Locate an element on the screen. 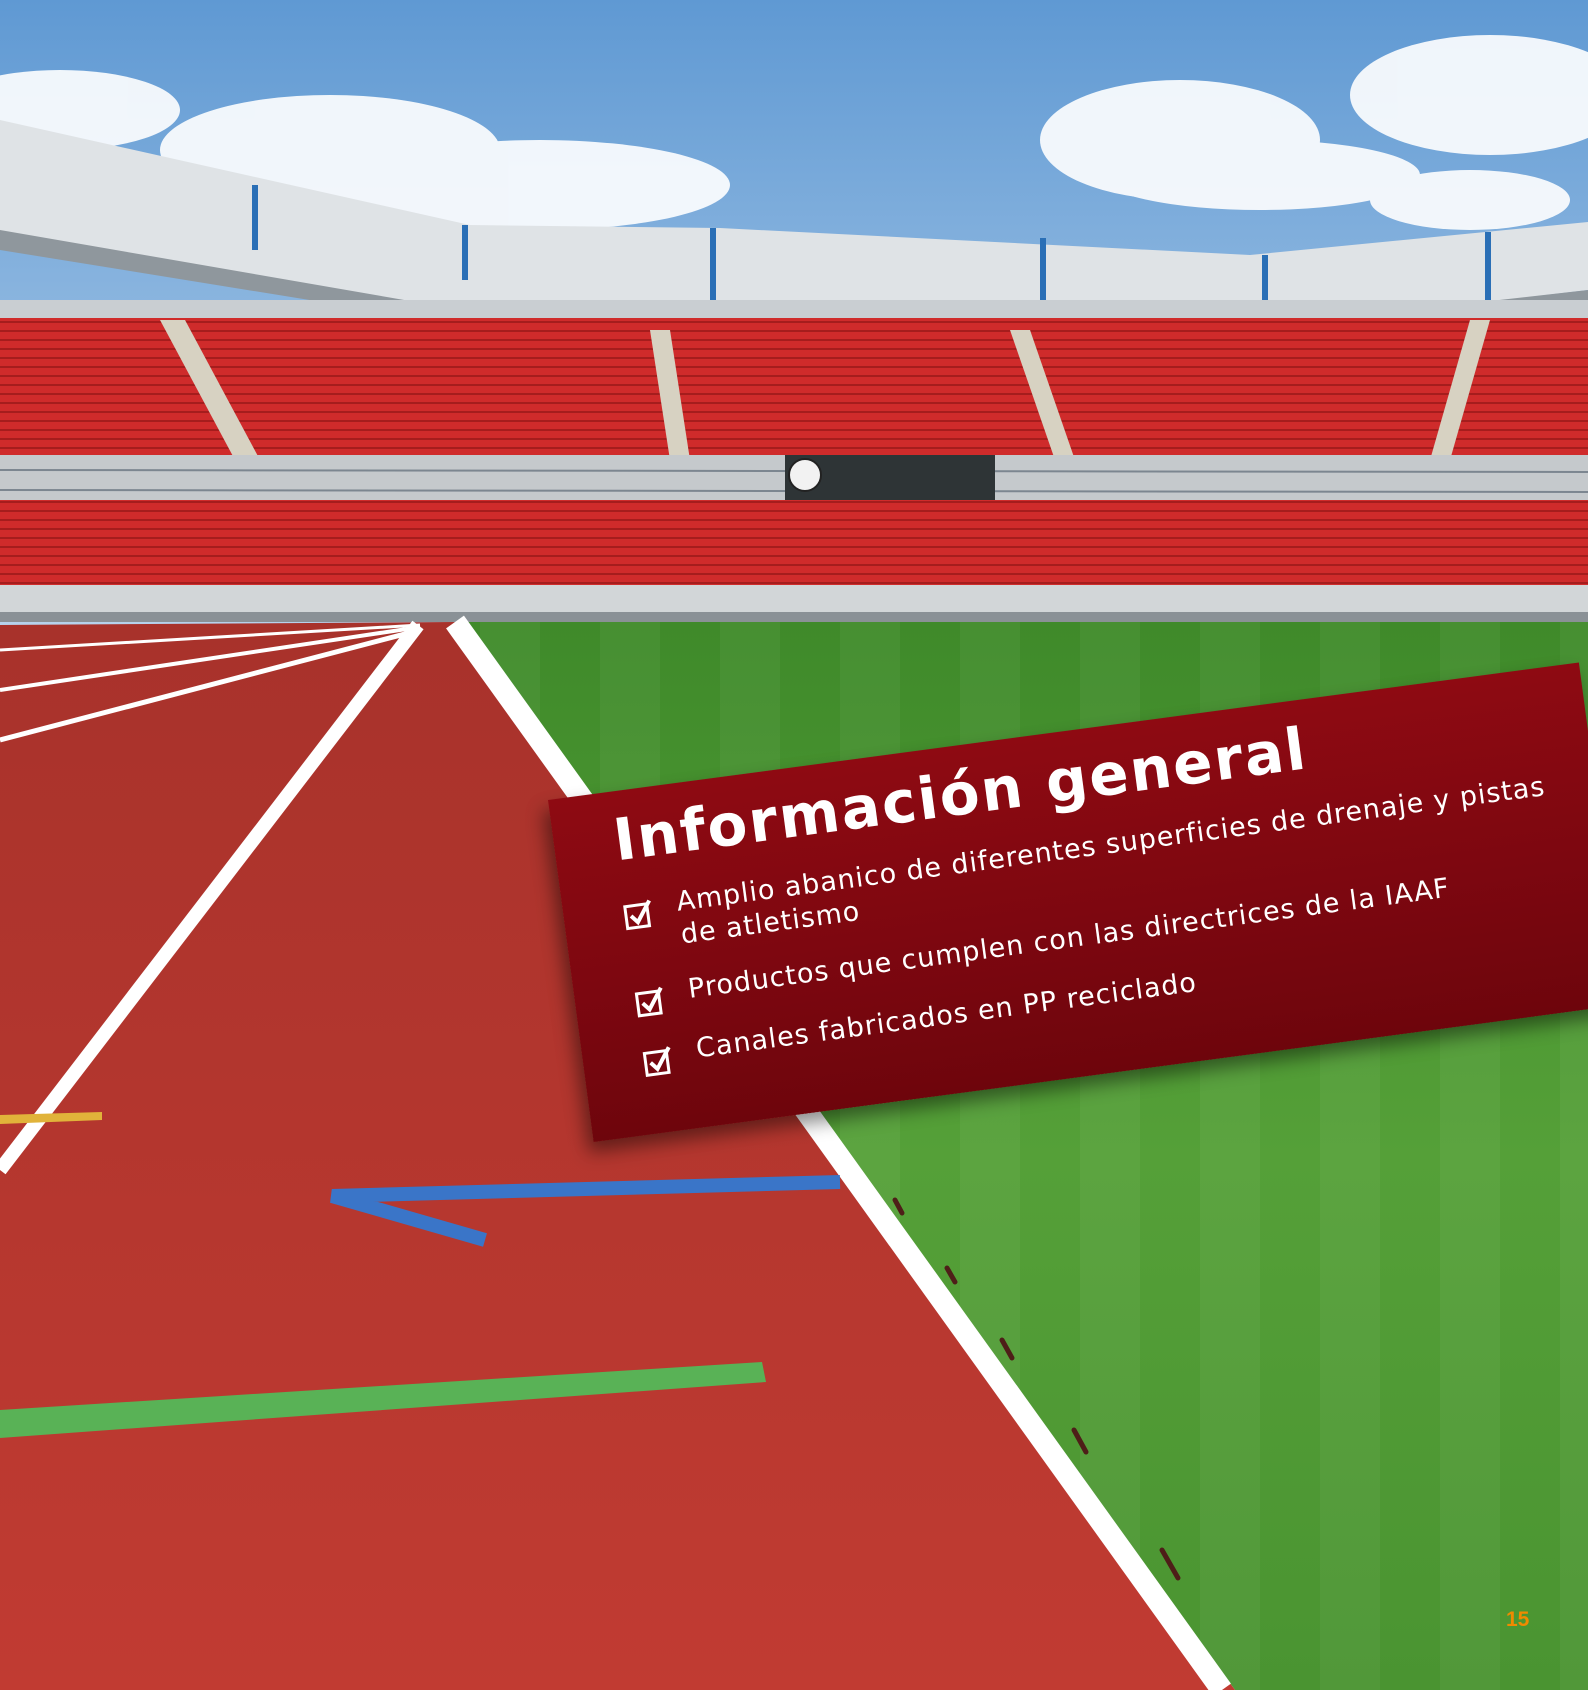 Image resolution: width=1588 pixels, height=1690 pixels. page-number: 15 is located at coordinates (1518, 1619).